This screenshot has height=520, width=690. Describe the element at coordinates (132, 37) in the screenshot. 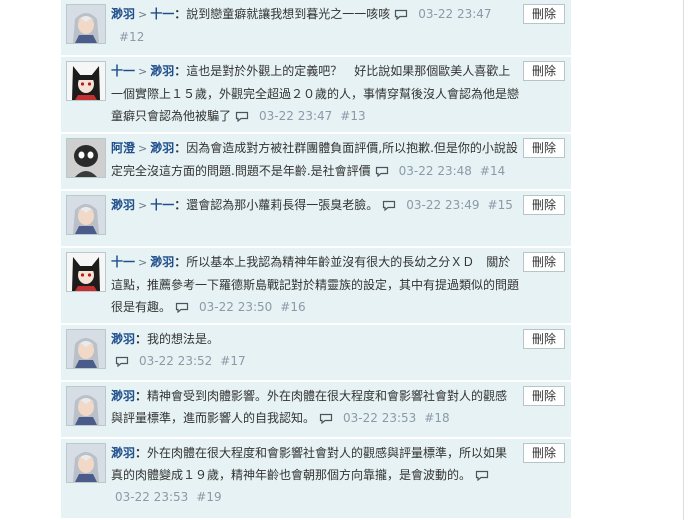

I see `comment-index: #12` at that location.